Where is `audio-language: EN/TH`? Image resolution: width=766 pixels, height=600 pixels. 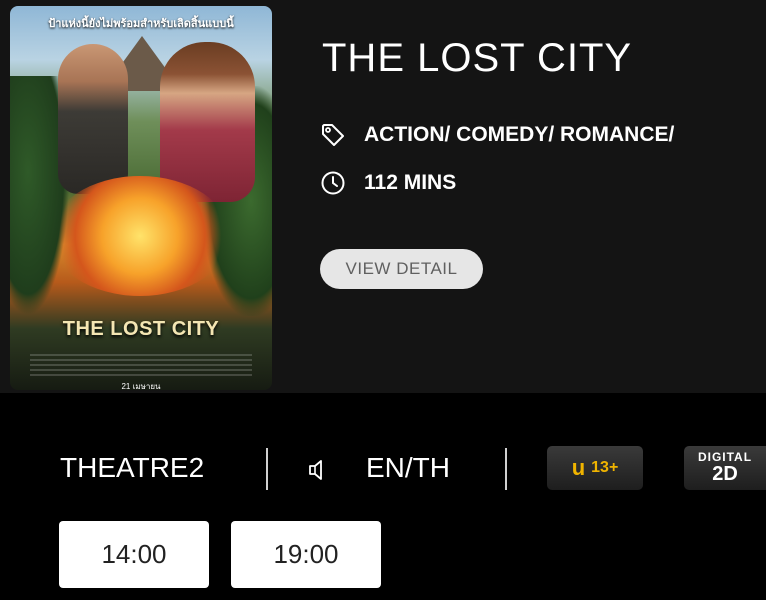
audio-language: EN/TH is located at coordinates (408, 467).